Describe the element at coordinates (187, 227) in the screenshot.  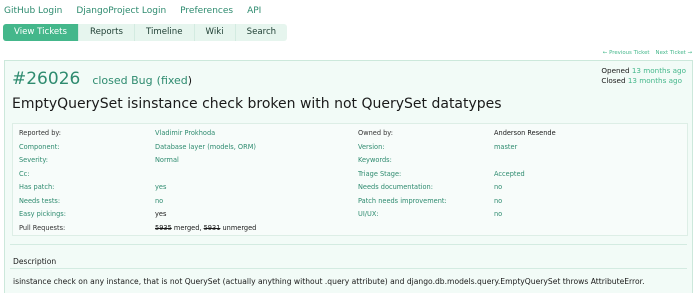
I see `pull-request-state: merged,` at that location.